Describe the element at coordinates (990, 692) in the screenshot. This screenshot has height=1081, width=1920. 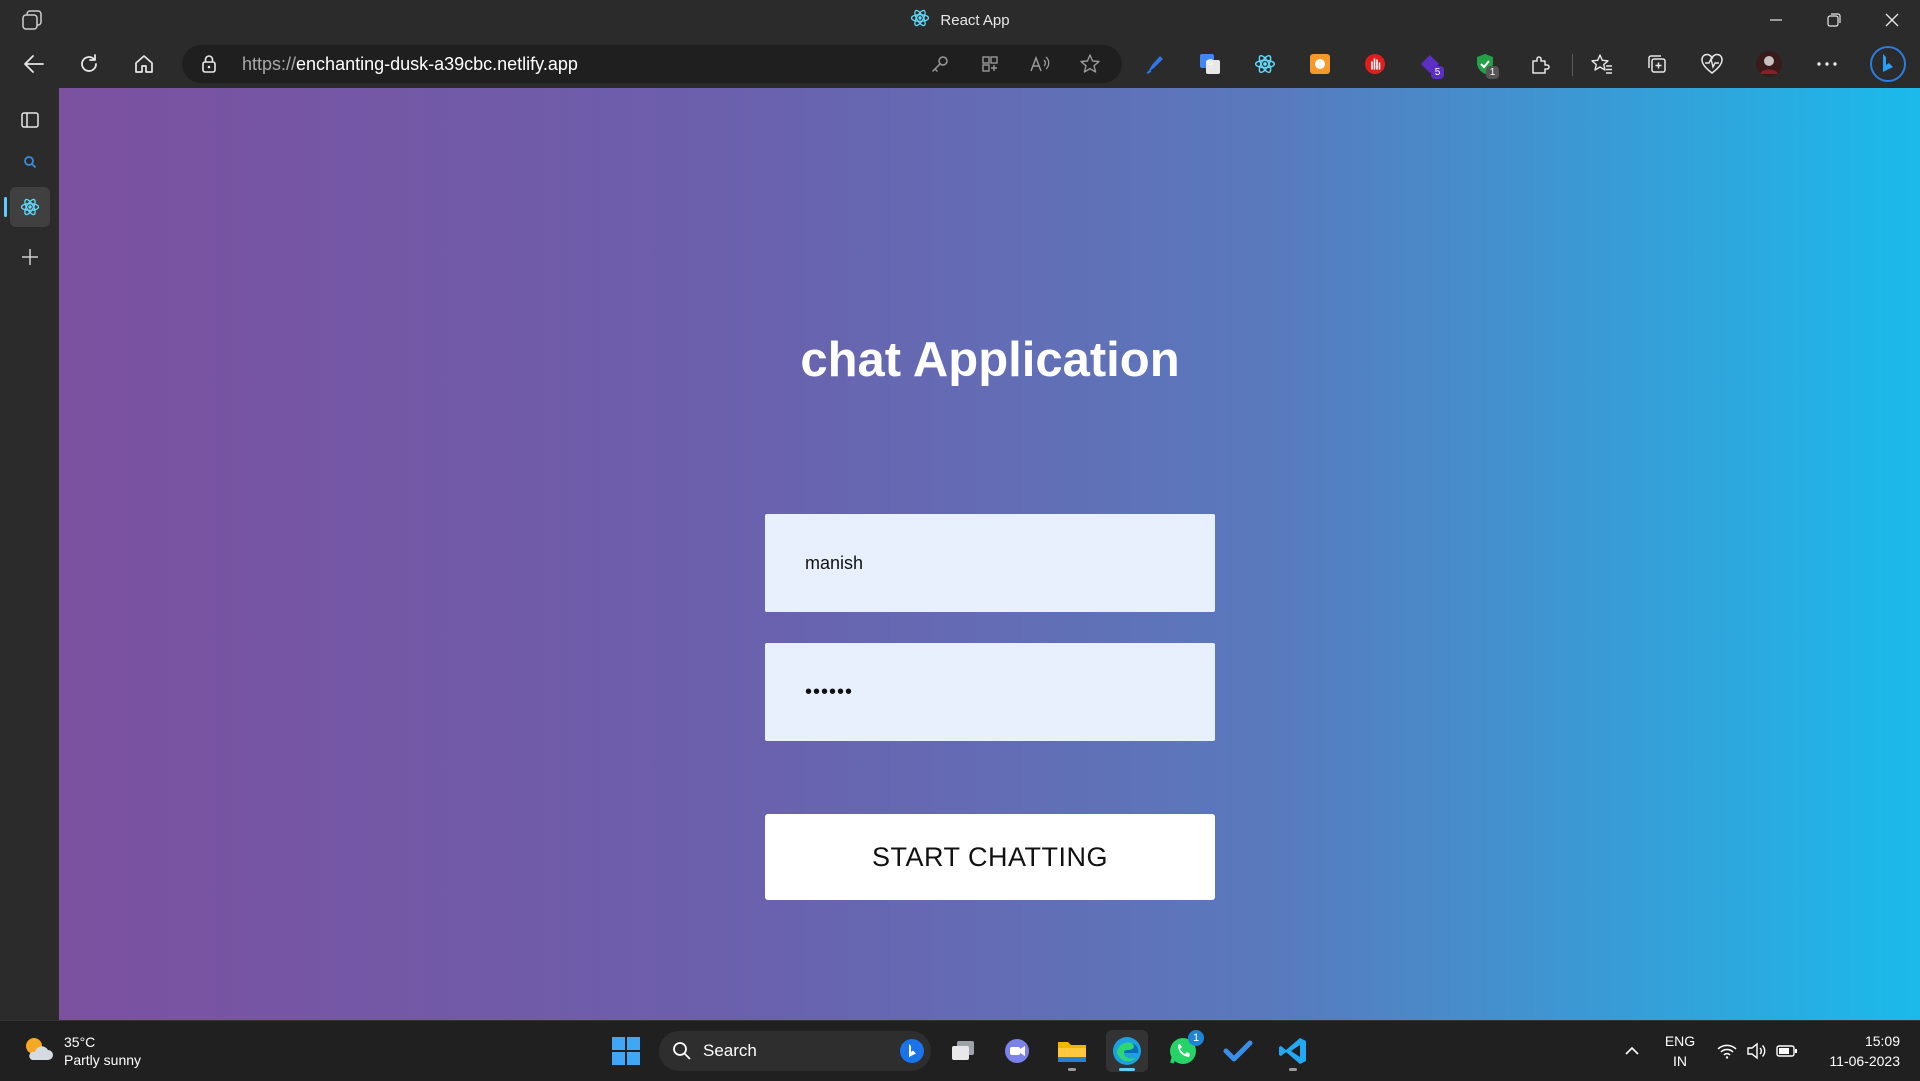
I see `password-input: ••••••` at that location.